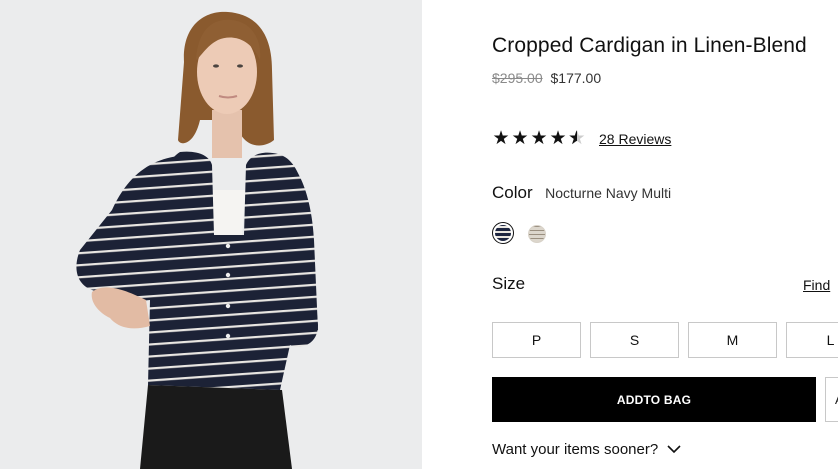 The image size is (838, 469). I want to click on sale-price: $177.00, so click(576, 78).